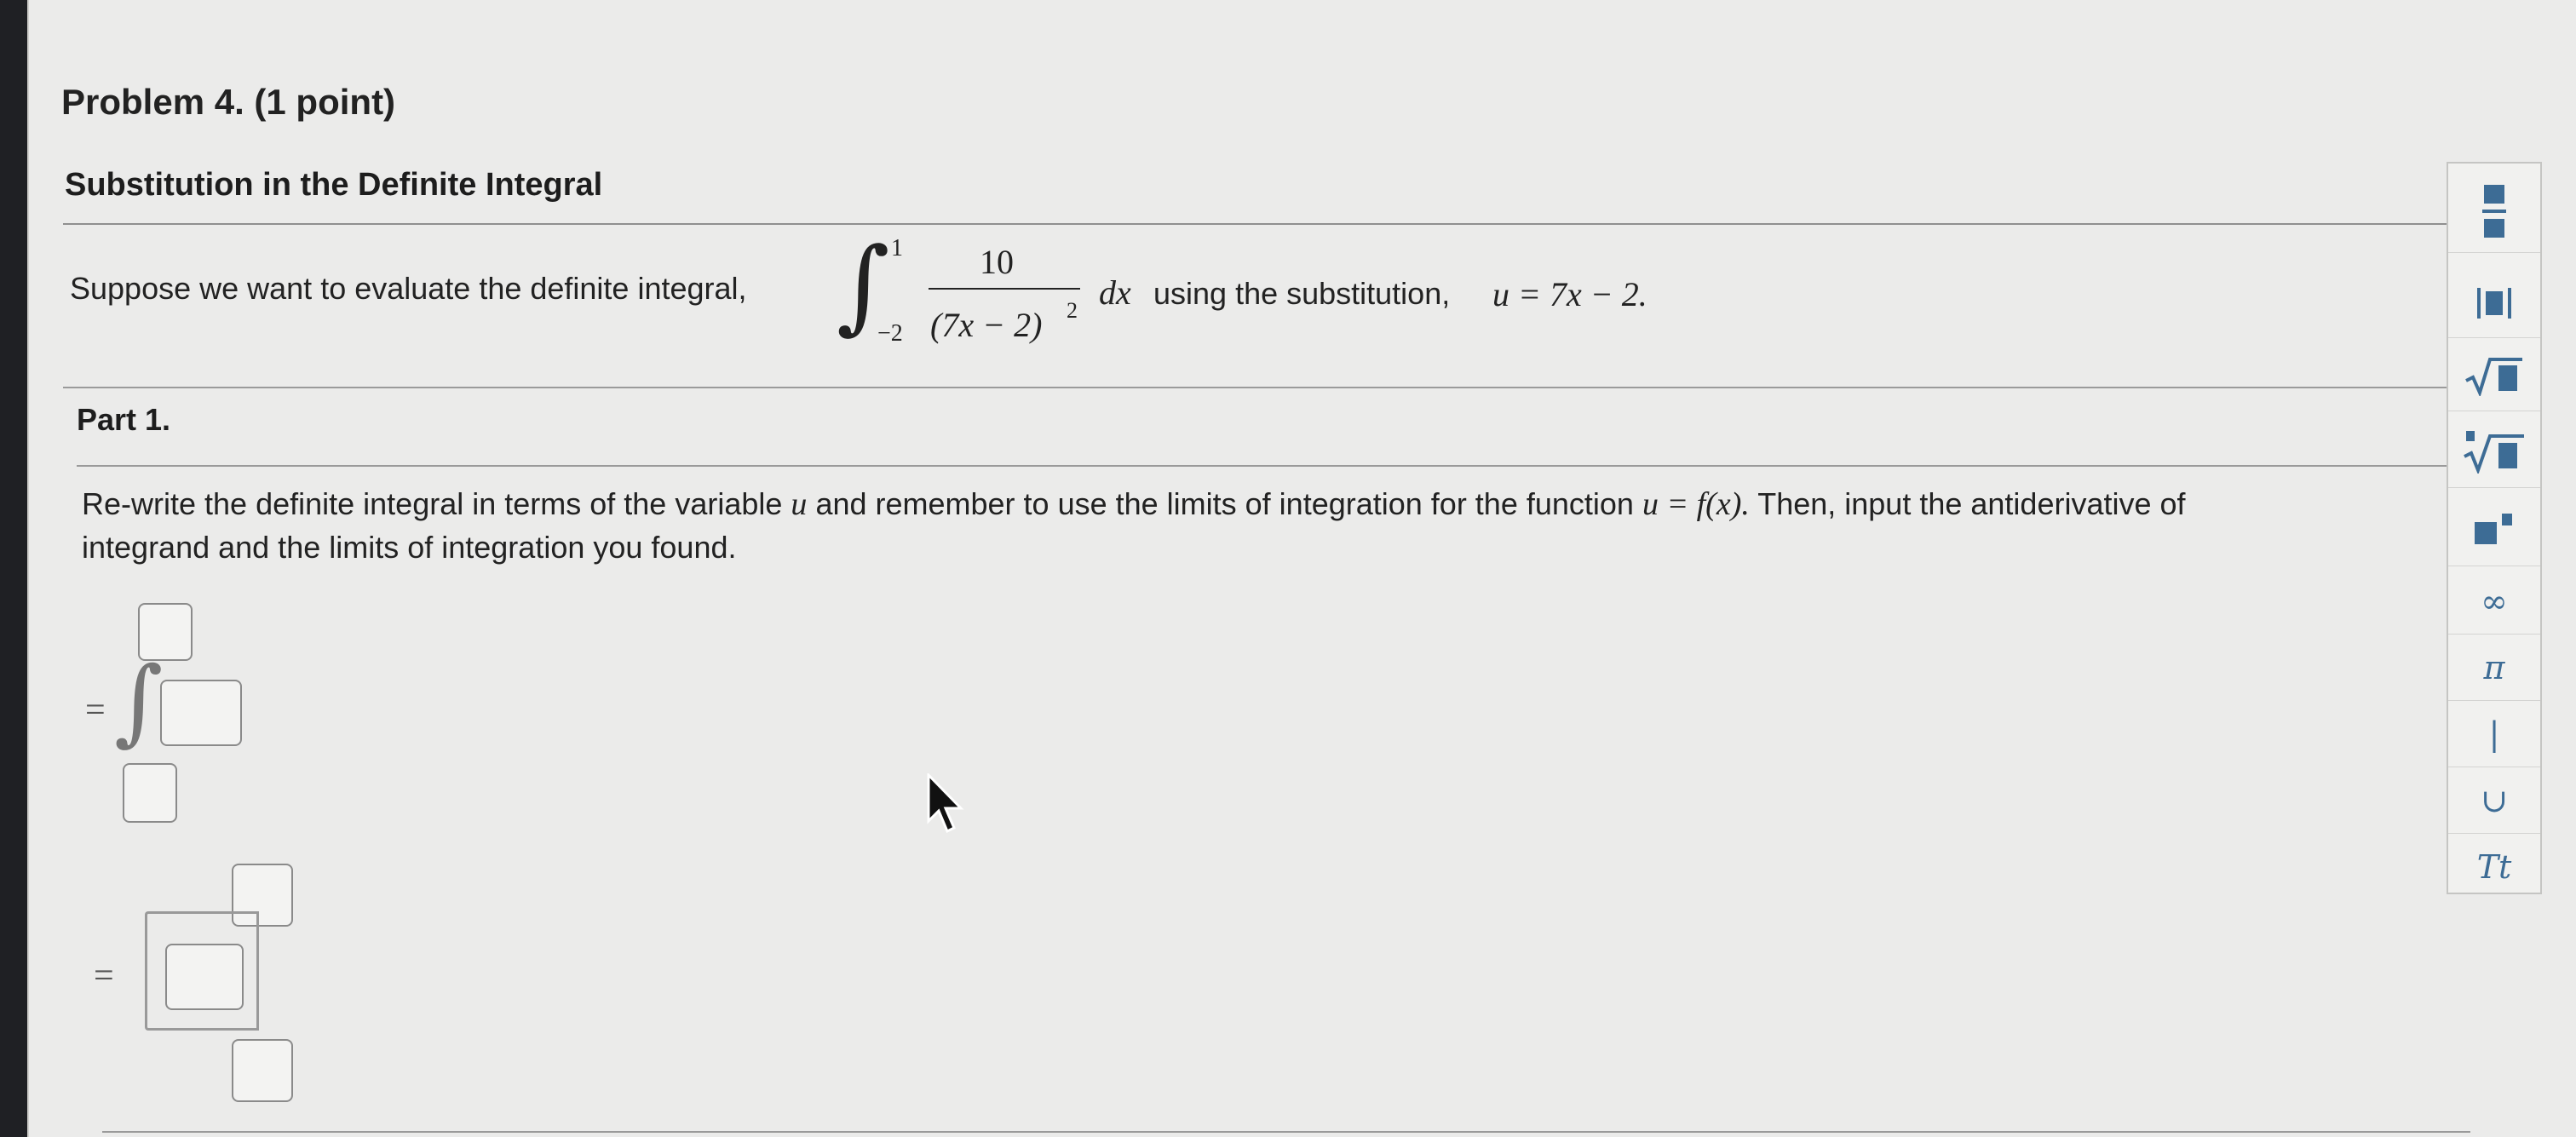  What do you see at coordinates (334, 185) in the screenshot?
I see `section-title: Substitution in the Definite Integral` at bounding box center [334, 185].